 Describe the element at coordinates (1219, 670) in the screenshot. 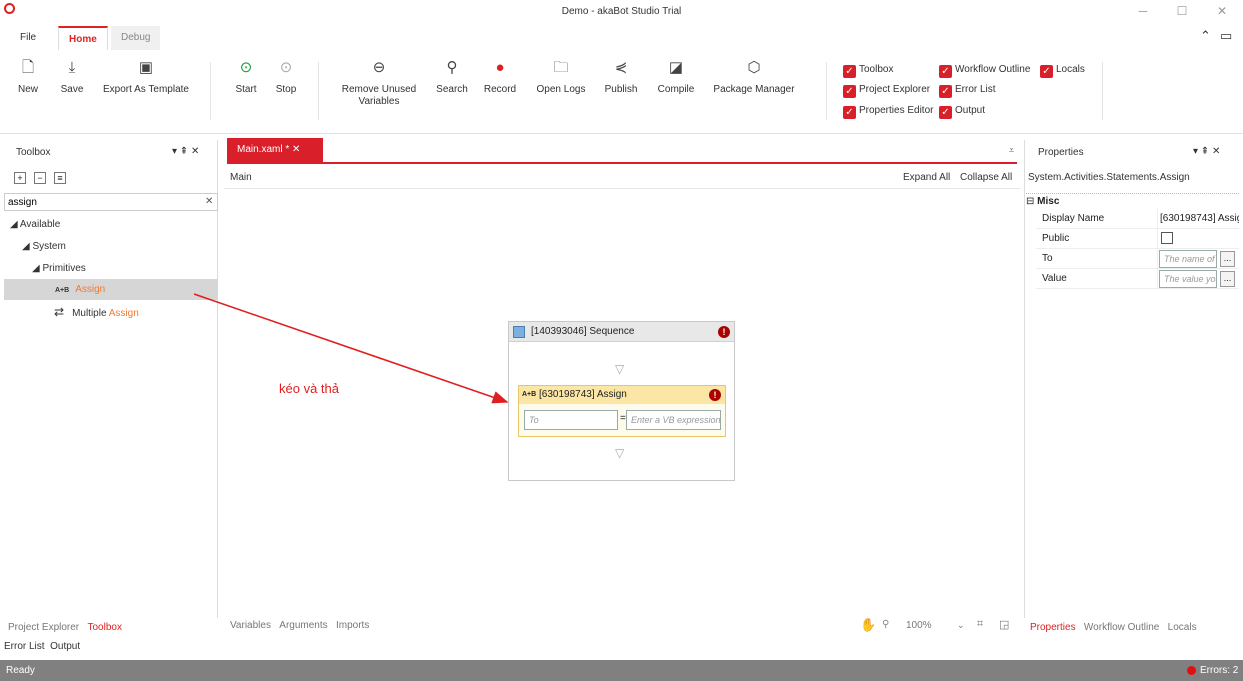

I see `errors-count: Errors: 2` at that location.